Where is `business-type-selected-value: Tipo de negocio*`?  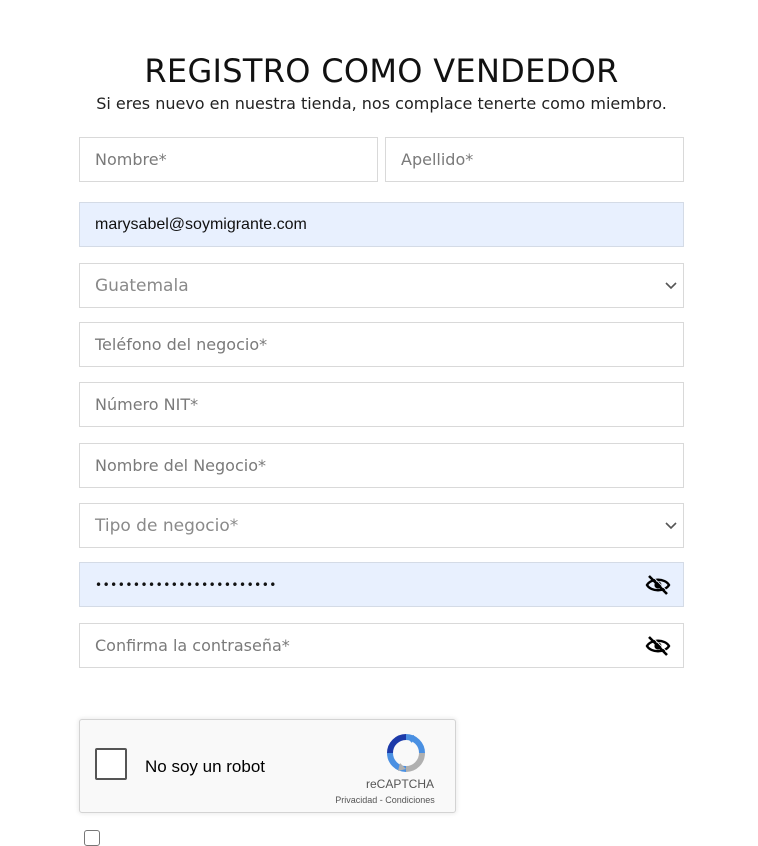
business-type-selected-value: Tipo de negocio* is located at coordinates (167, 525).